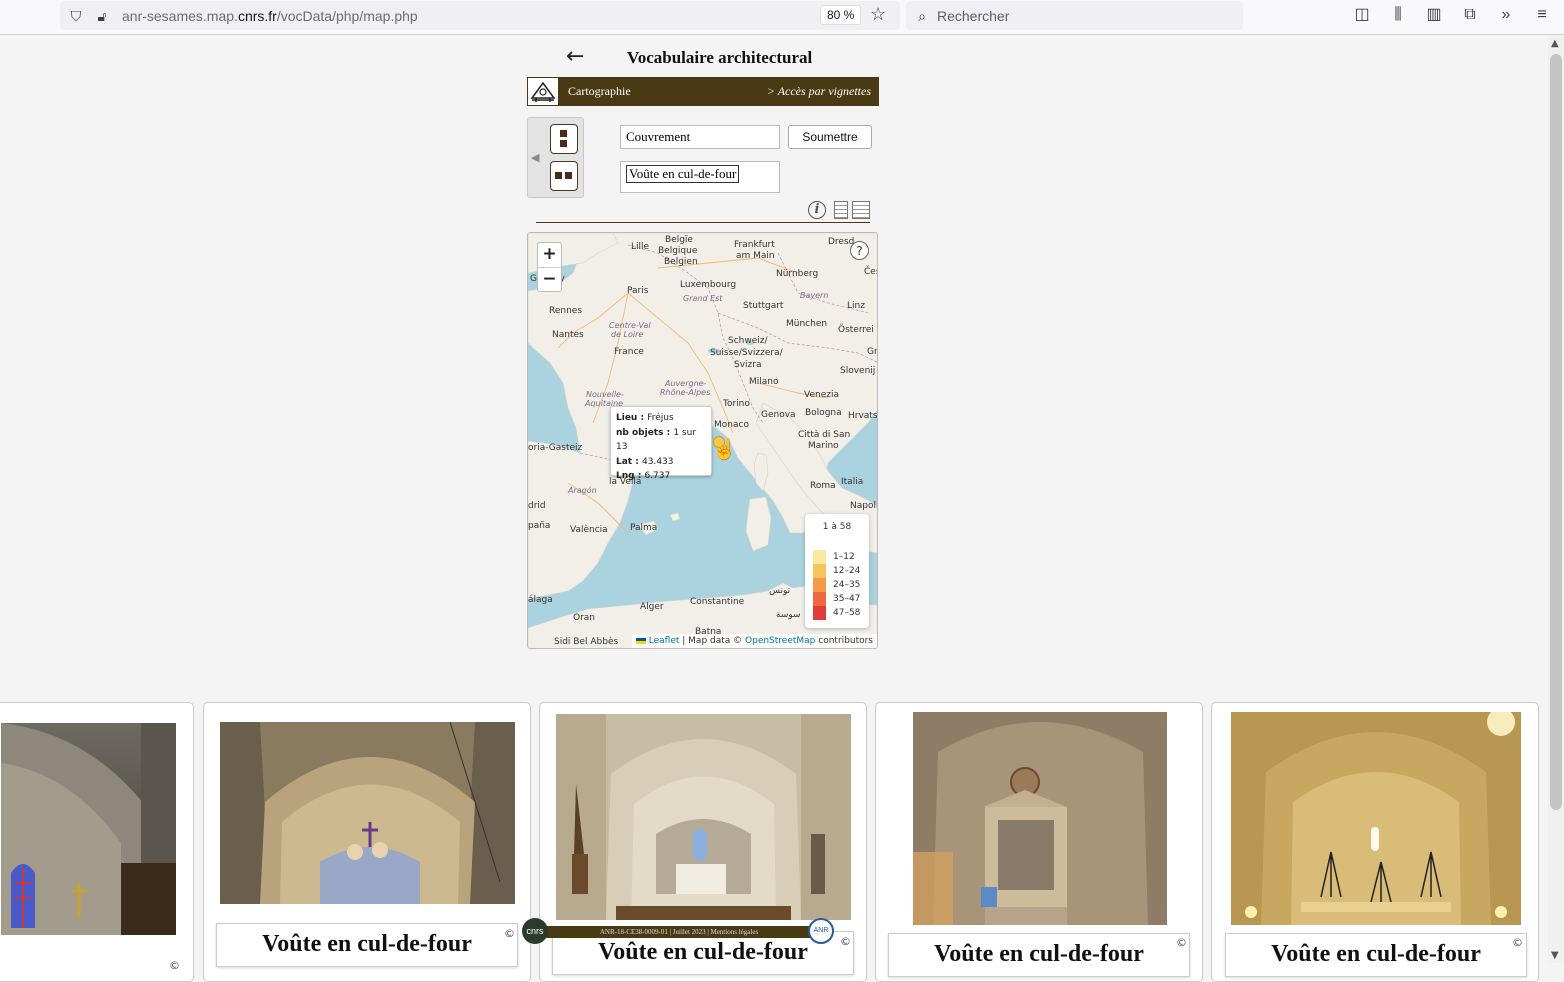 The height and width of the screenshot is (982, 1564). Describe the element at coordinates (657, 476) in the screenshot. I see `tooltip-lng: 6.737` at that location.